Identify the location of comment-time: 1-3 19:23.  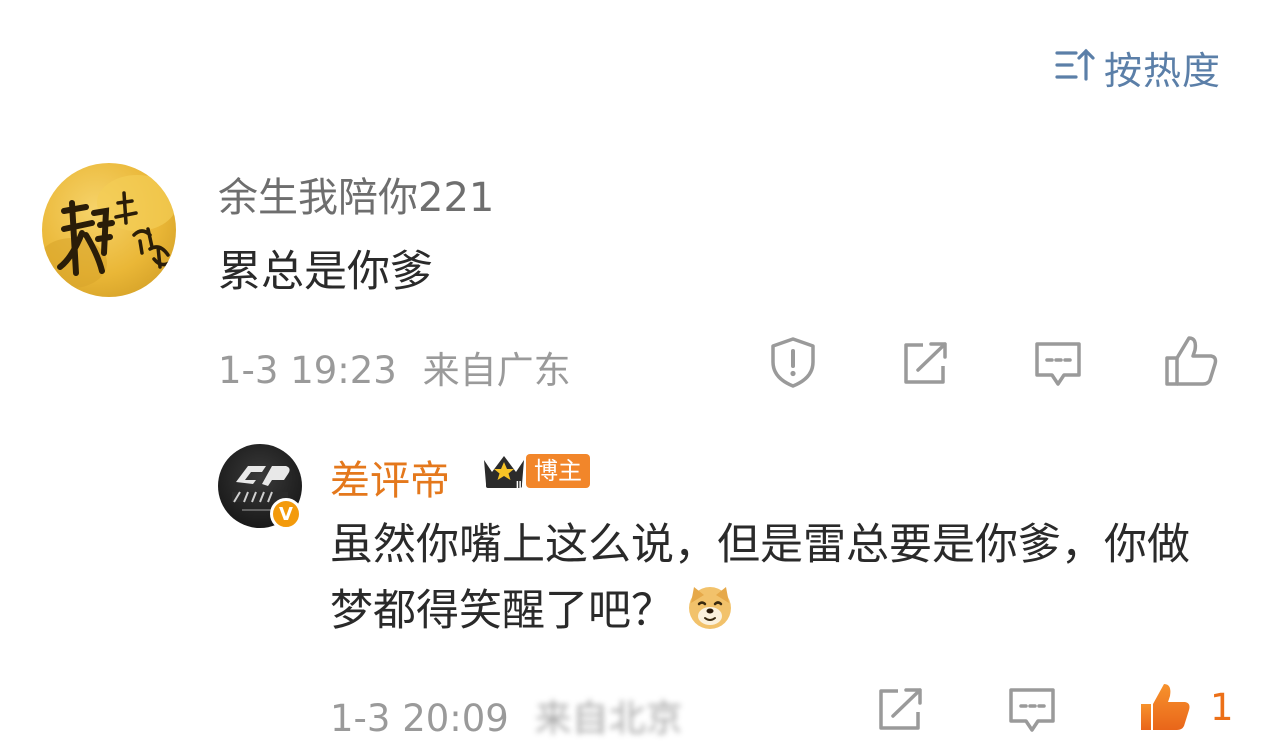
(307, 370).